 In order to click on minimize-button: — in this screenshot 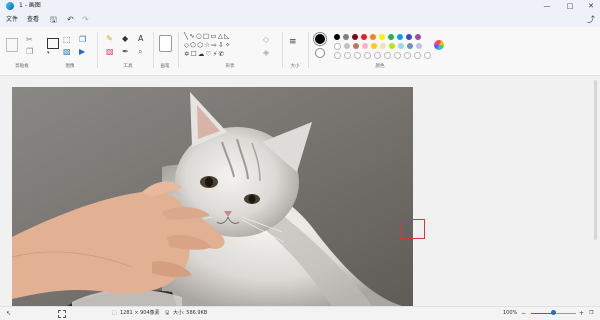, I will do `click(547, 6)`.